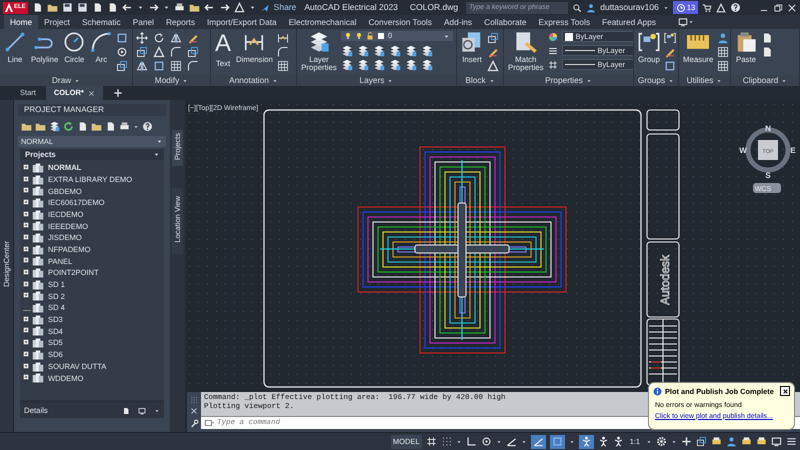  What do you see at coordinates (743, 150) in the screenshot?
I see `compass-direction: W` at bounding box center [743, 150].